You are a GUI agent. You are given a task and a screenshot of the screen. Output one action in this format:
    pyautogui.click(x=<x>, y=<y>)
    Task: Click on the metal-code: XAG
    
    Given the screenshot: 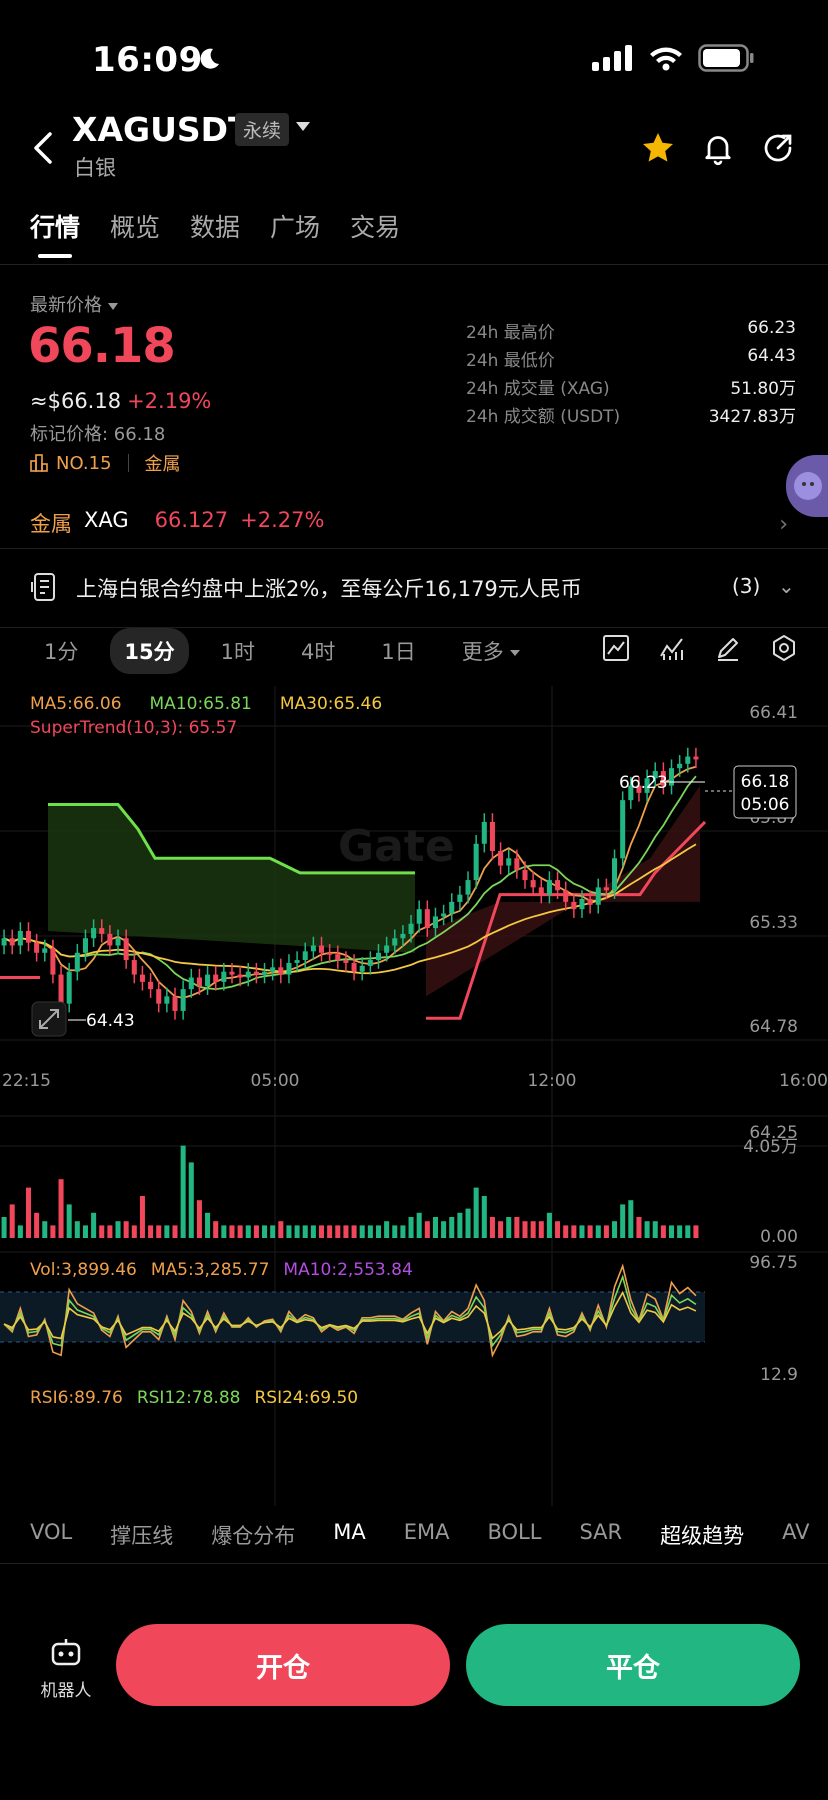 What is the action you would take?
    pyautogui.click(x=106, y=520)
    